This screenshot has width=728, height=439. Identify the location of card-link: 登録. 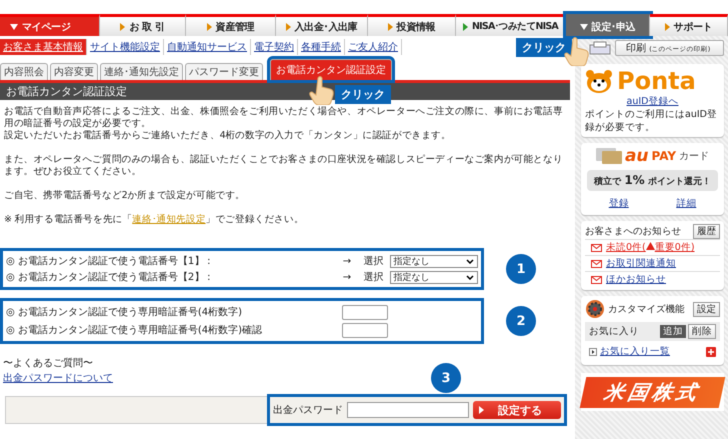
(618, 203).